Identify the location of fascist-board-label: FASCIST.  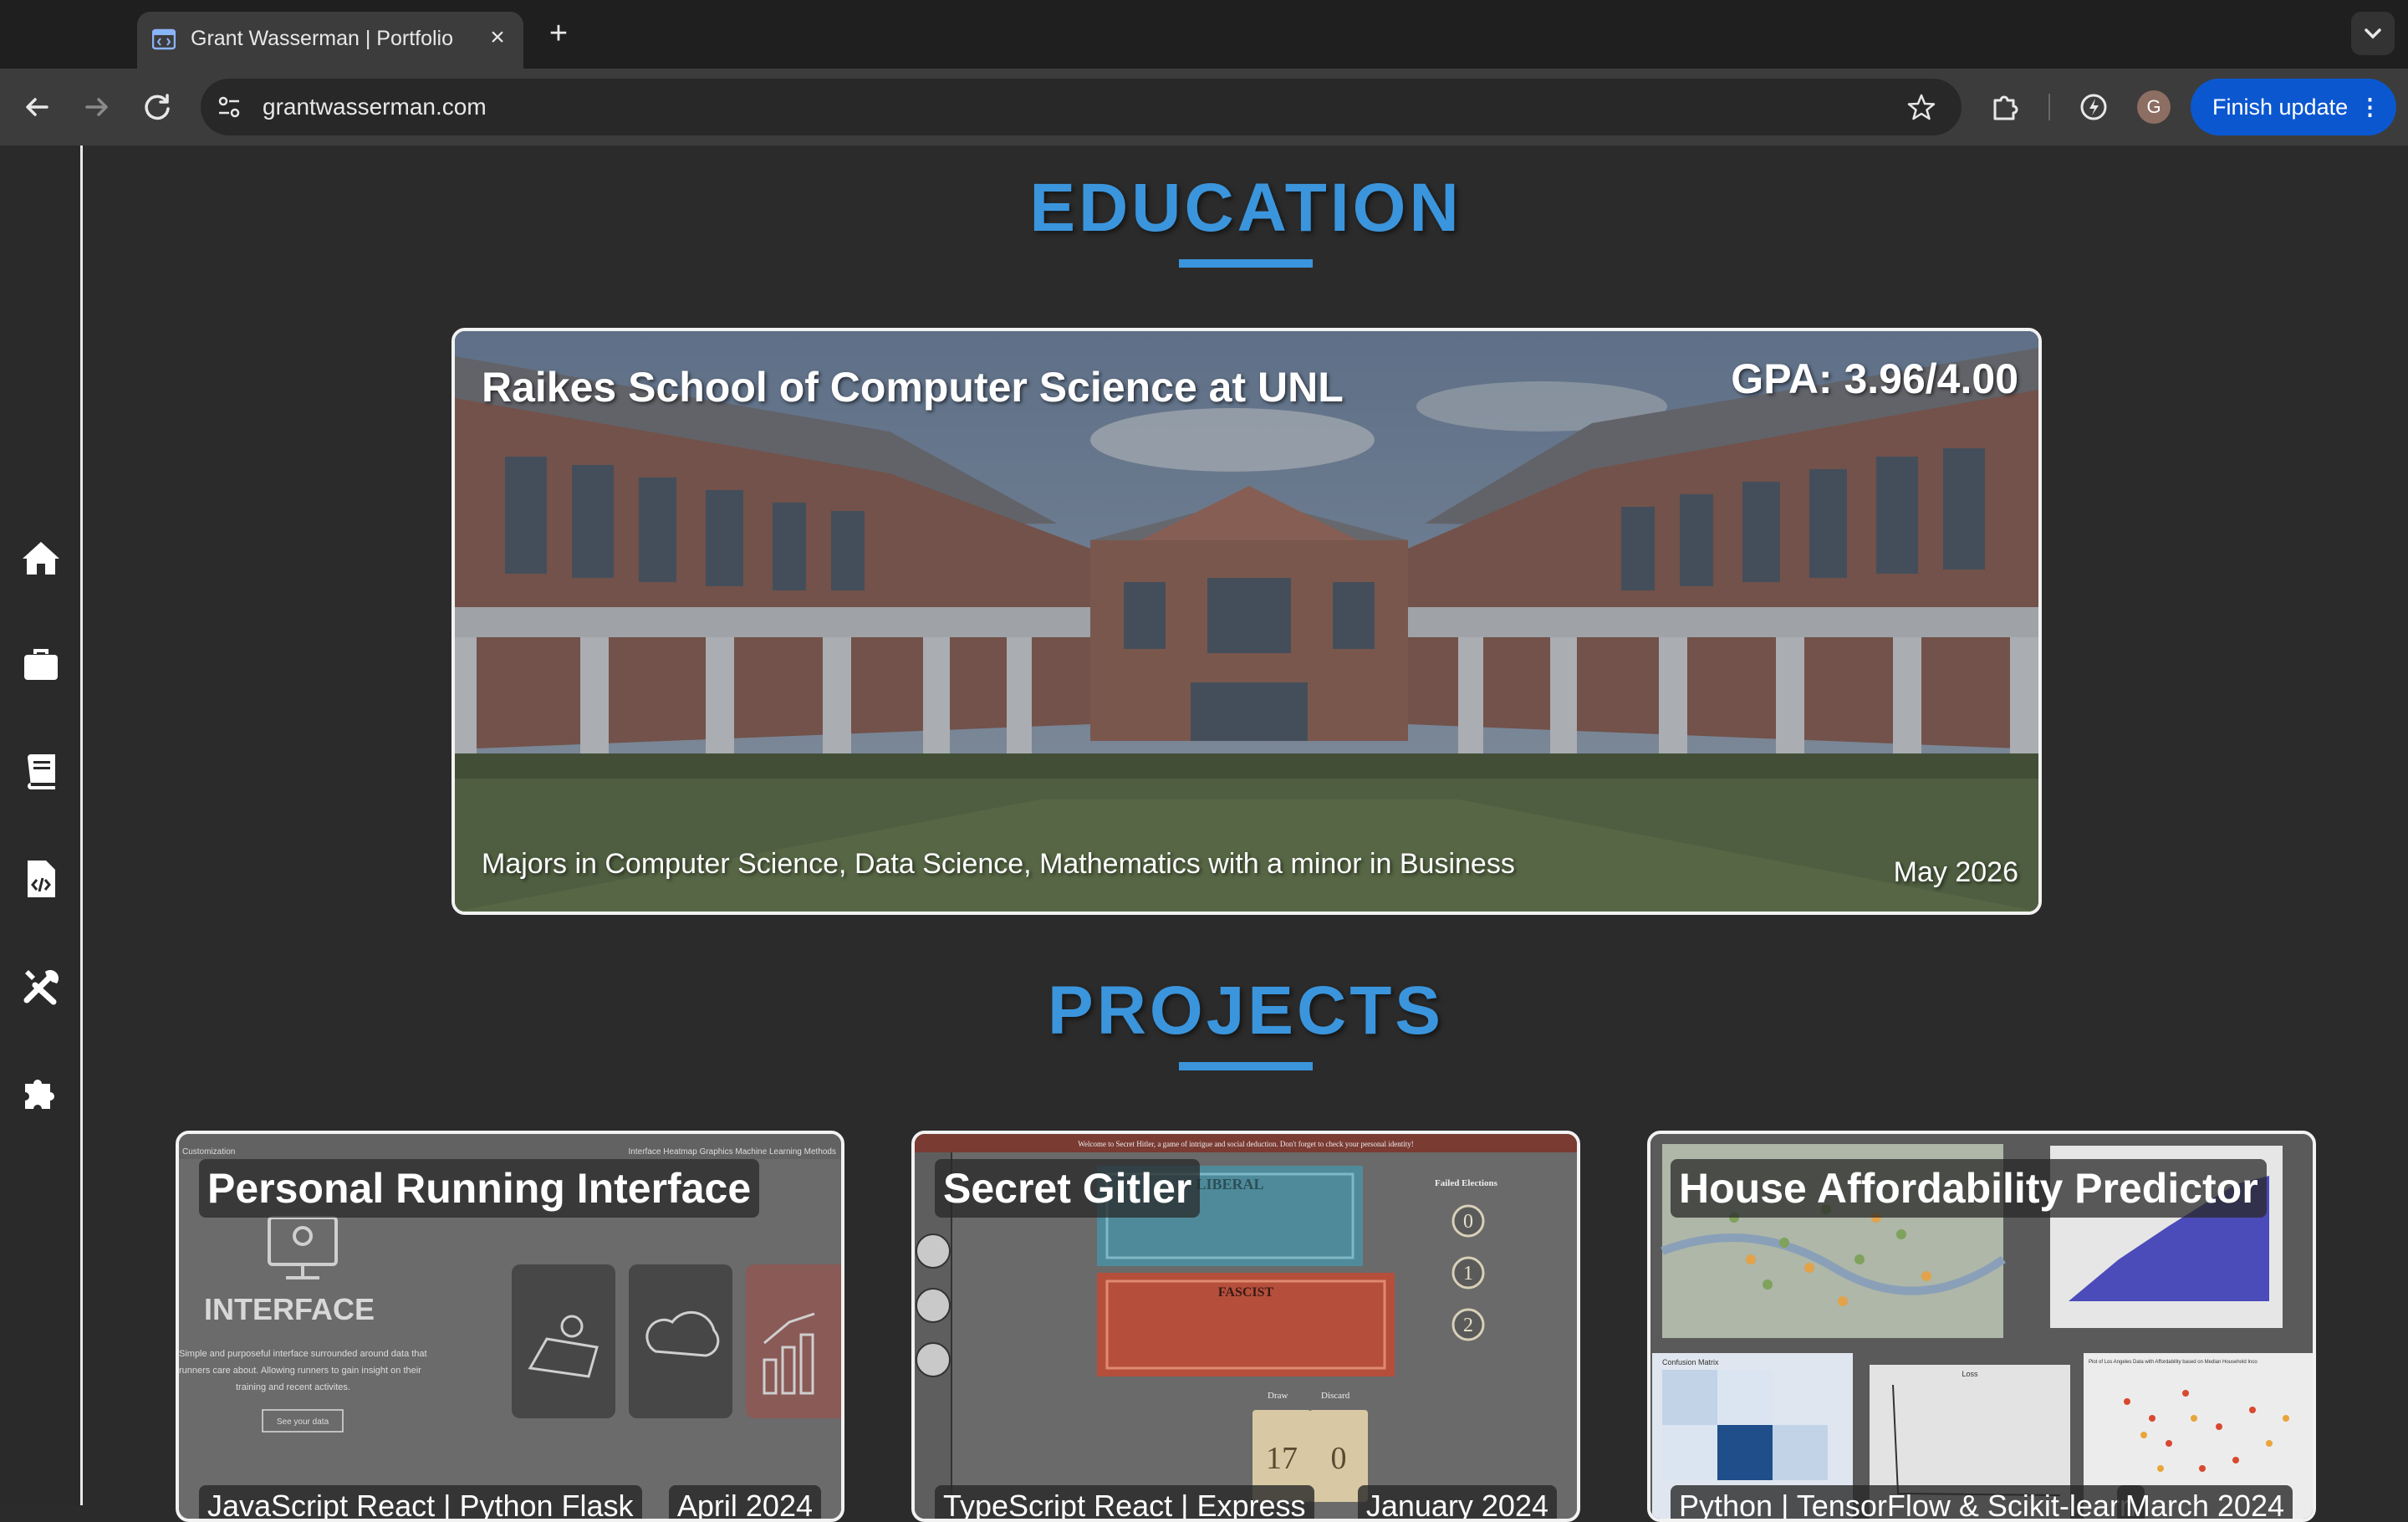
(1246, 1293).